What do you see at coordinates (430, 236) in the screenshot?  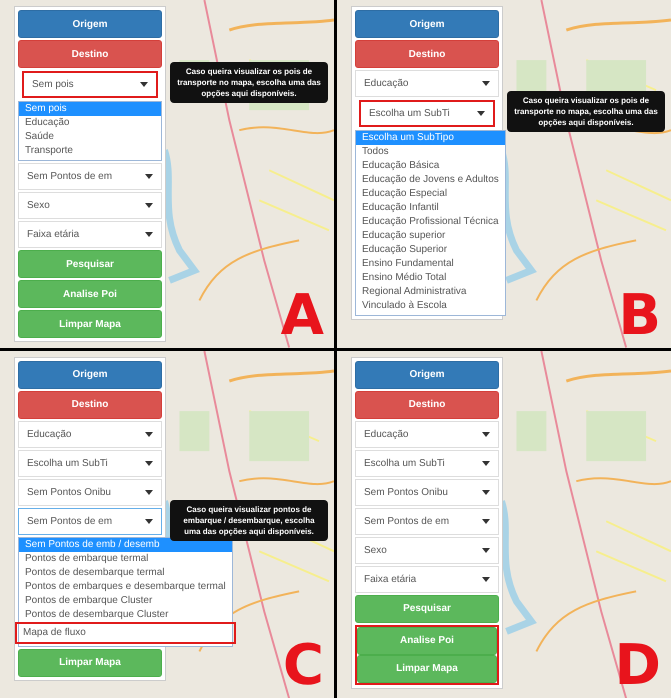 I see `dropdown-option: Educação superior` at bounding box center [430, 236].